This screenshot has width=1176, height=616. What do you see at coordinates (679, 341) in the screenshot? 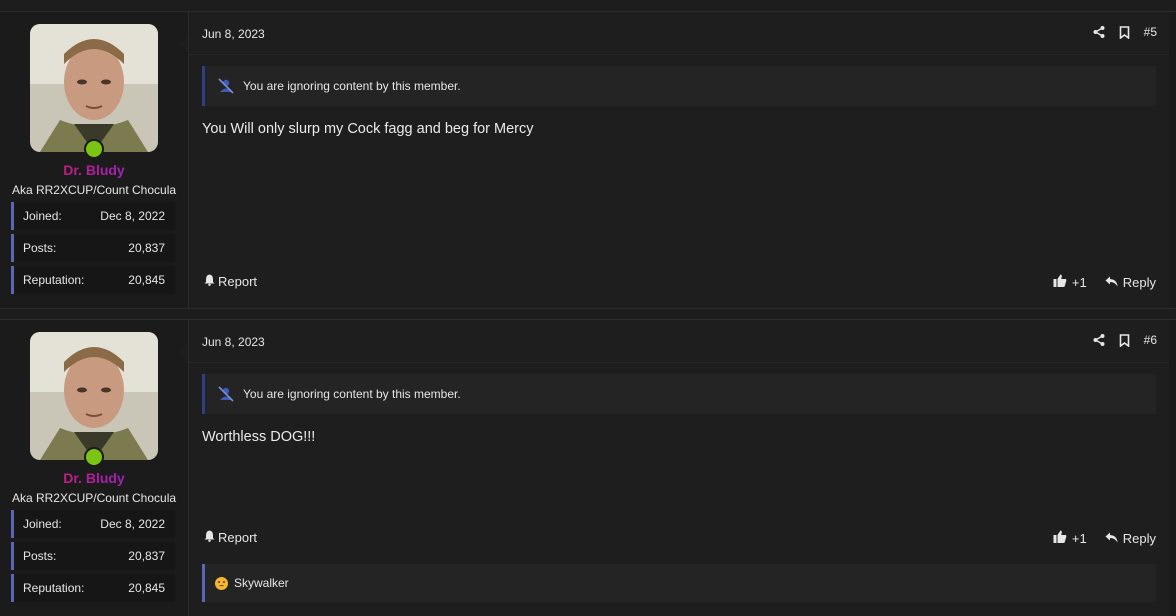
I see `post-header: Jun 8, 2023 #6` at bounding box center [679, 341].